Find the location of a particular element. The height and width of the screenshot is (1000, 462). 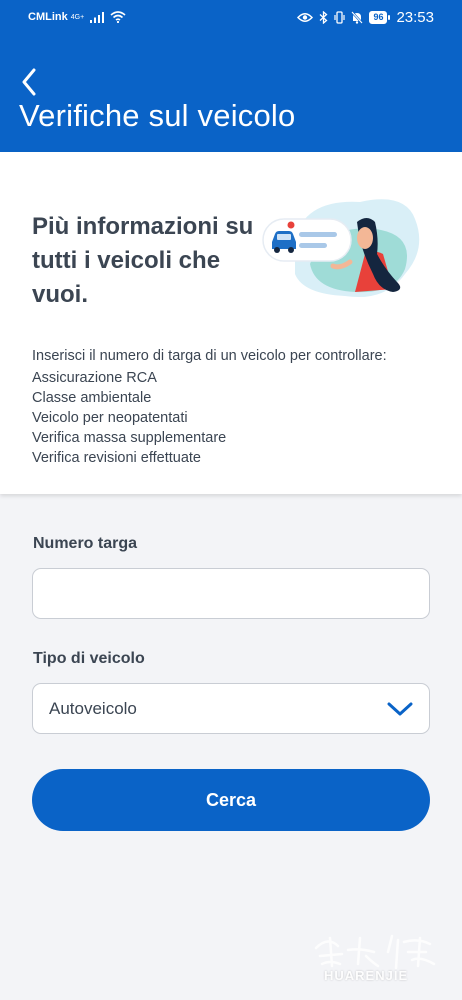

vehicle-check-illustration is located at coordinates (341, 248).